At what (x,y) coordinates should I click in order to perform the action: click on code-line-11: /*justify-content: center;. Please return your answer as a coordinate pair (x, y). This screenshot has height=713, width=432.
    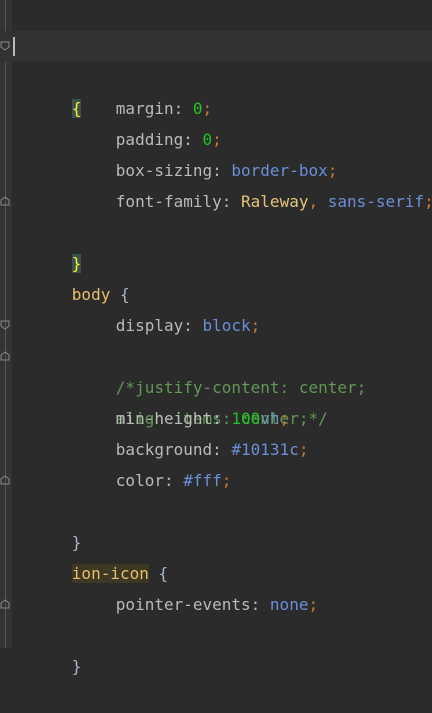
    Looking at the image, I should click on (216, 353).